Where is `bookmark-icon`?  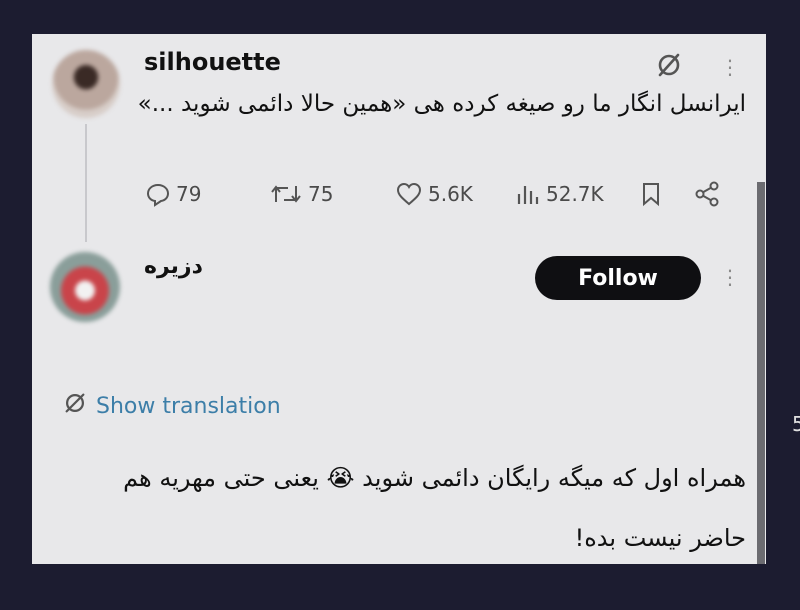
bookmark-icon is located at coordinates (651, 194).